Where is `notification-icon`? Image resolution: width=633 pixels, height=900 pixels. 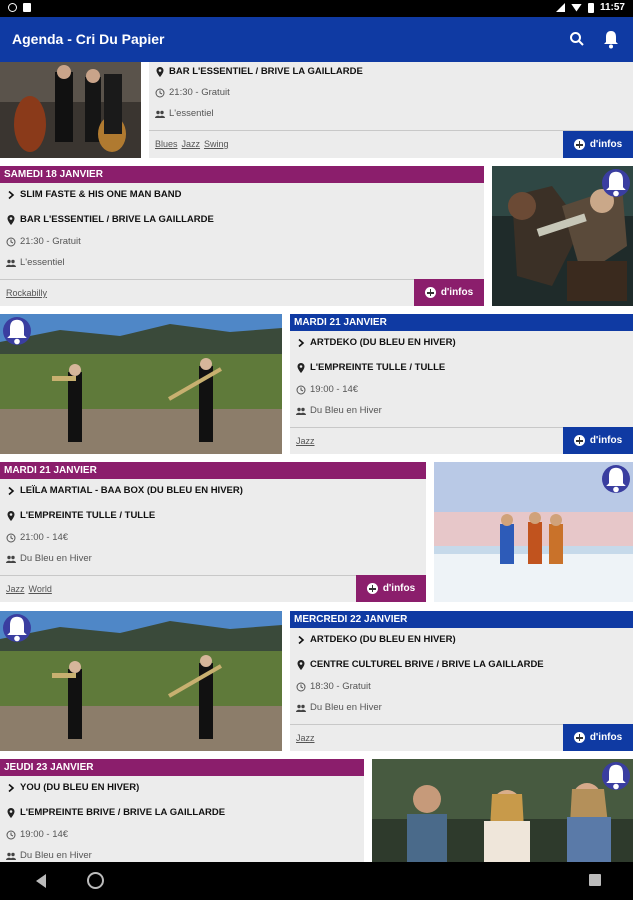
notification-icon is located at coordinates (12, 7).